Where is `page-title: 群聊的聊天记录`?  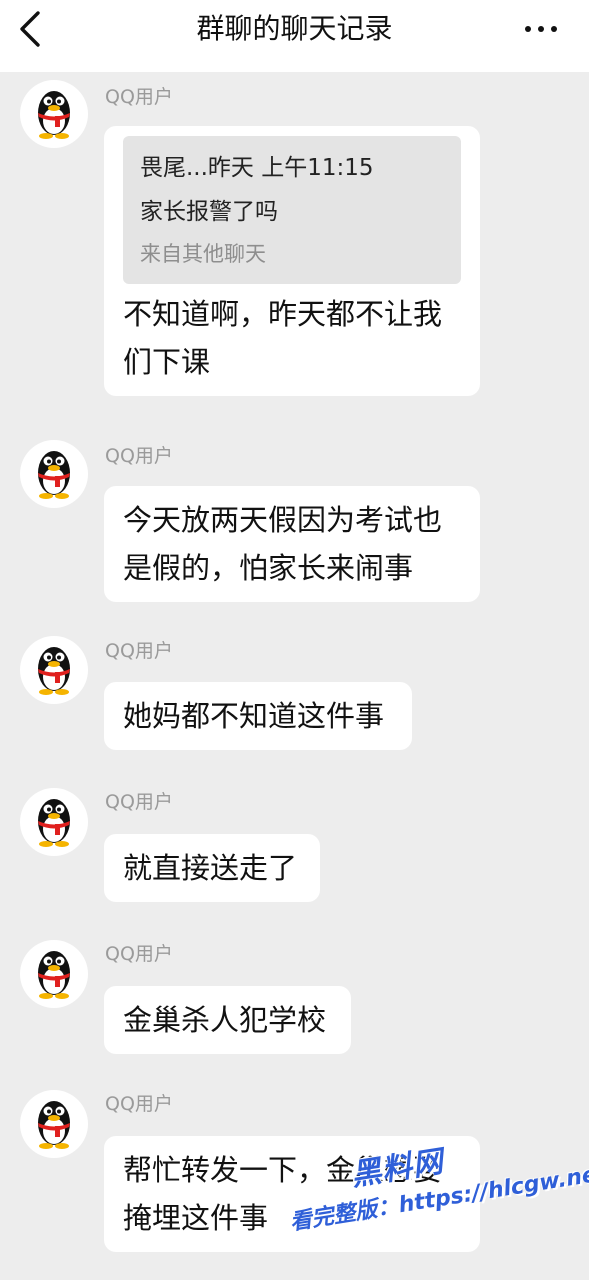
page-title: 群聊的聊天记录 is located at coordinates (294, 28).